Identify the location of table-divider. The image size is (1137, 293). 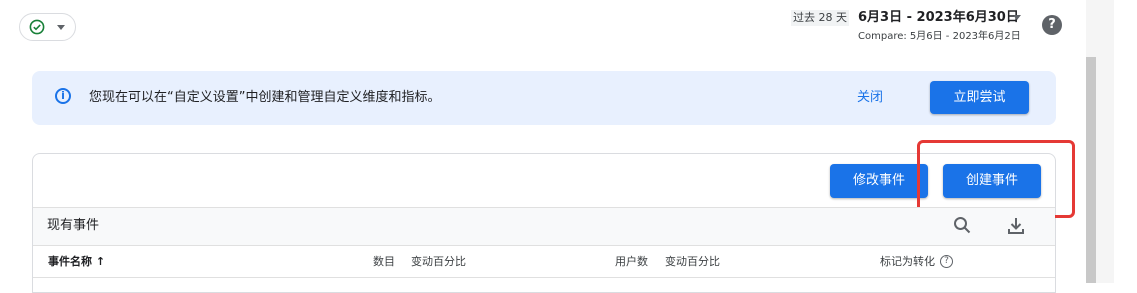
(544, 277).